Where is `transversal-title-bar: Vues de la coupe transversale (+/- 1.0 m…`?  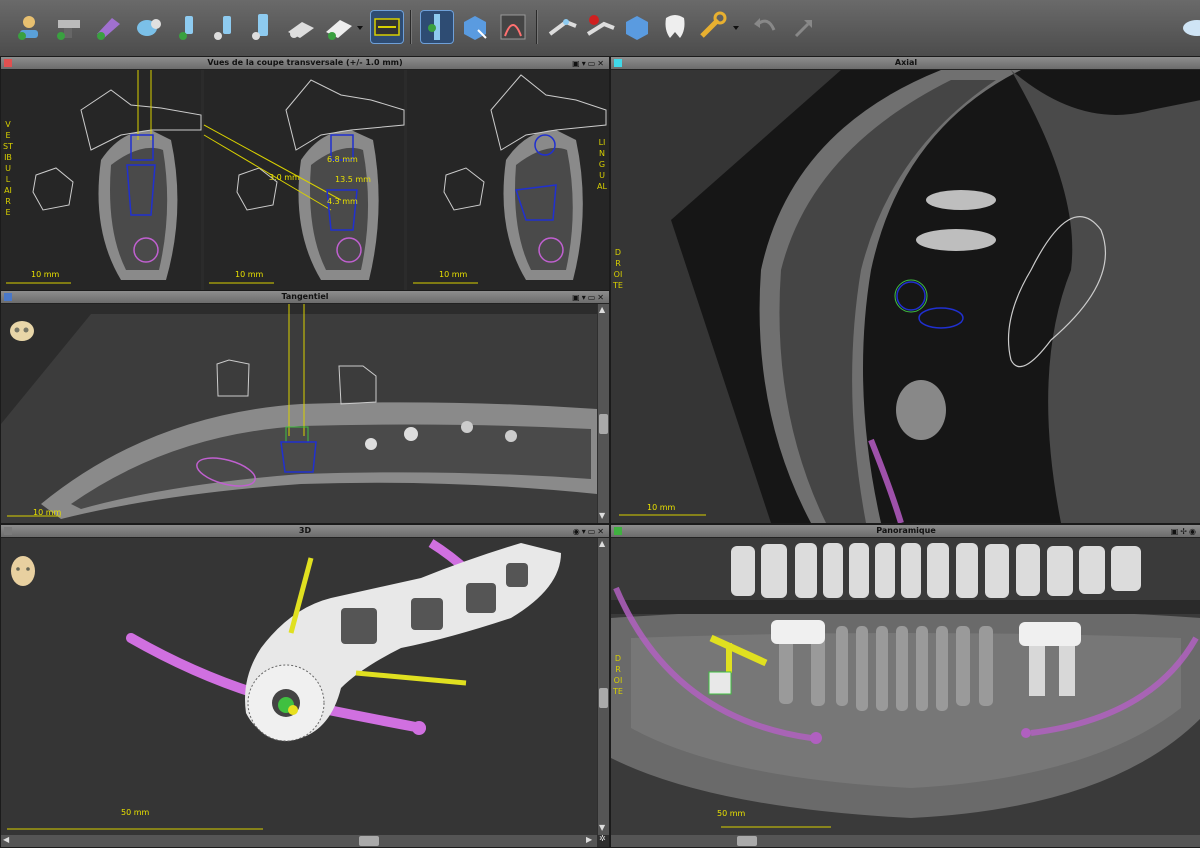
transversal-title-bar: Vues de la coupe transversale (+/- 1.0 m… is located at coordinates (305, 63).